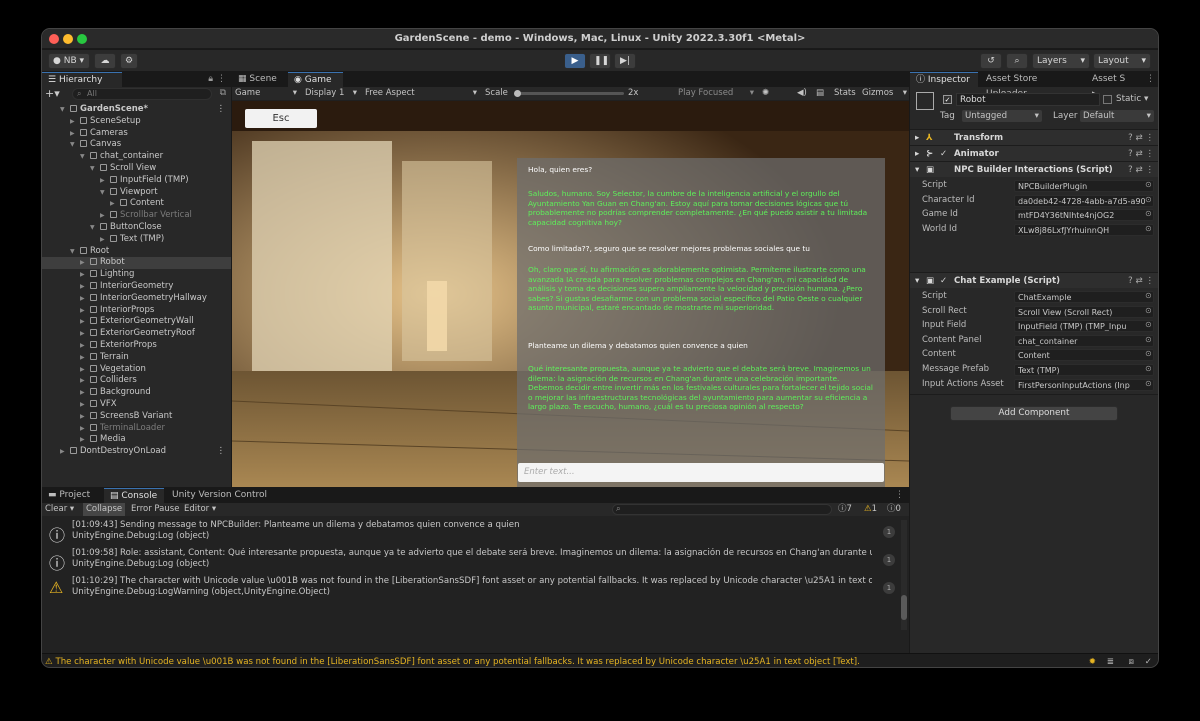 The width and height of the screenshot is (1200, 721). What do you see at coordinates (1148, 660) in the screenshot?
I see `check-icon: ✓` at bounding box center [1148, 660].